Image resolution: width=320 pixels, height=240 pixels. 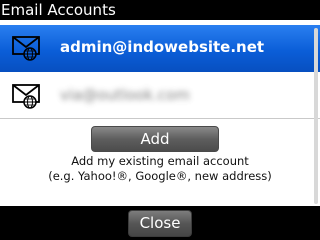 What do you see at coordinates (316, 116) in the screenshot?
I see `scrollbar` at bounding box center [316, 116].